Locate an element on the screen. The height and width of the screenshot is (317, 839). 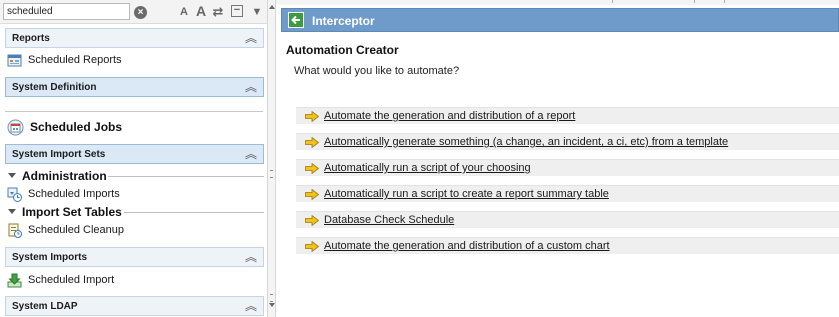
scroll-up-icon is located at coordinates (272, 7).